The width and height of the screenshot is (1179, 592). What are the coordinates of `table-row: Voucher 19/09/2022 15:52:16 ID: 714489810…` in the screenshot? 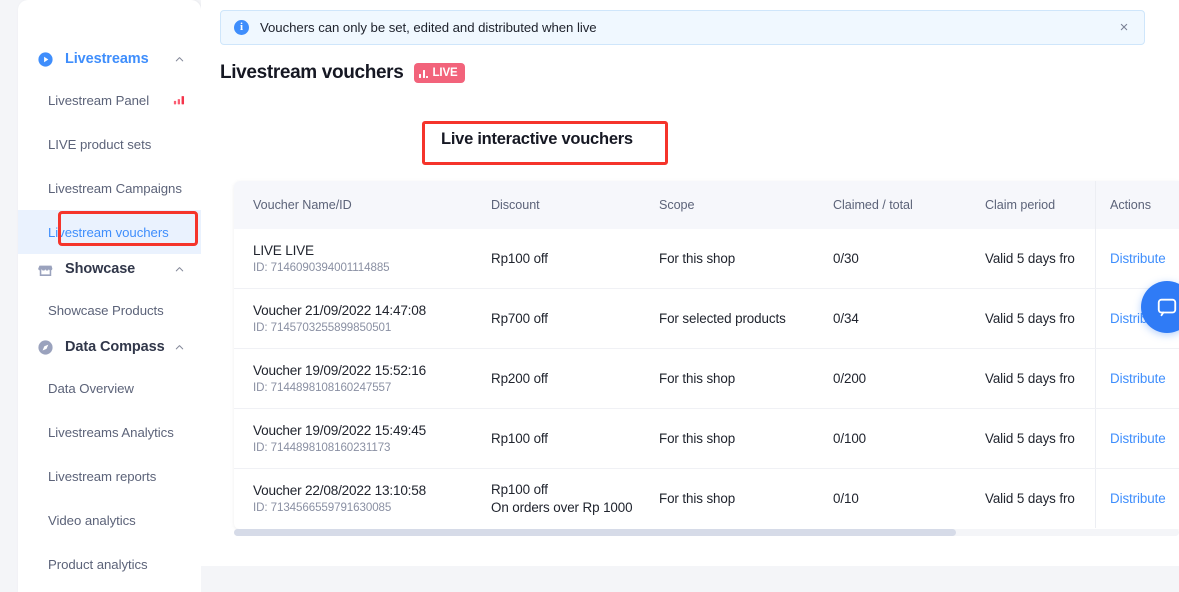 It's located at (706, 378).